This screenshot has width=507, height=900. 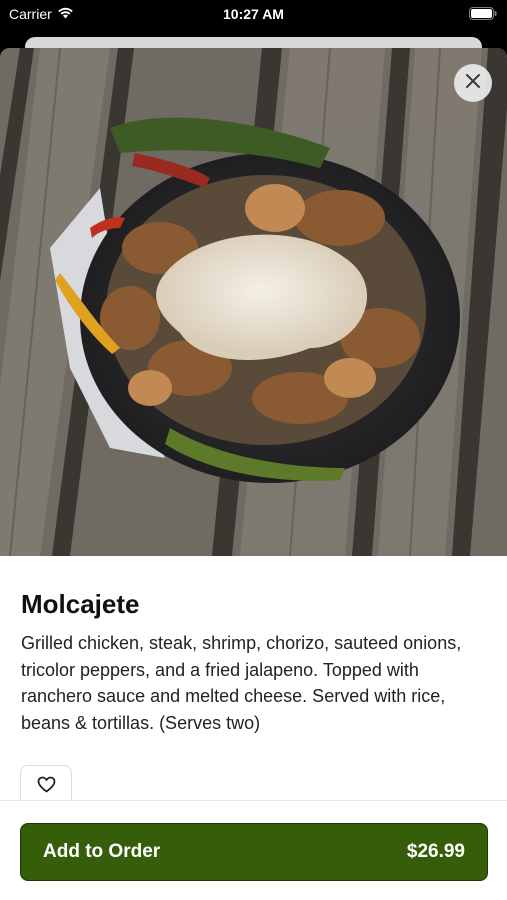 I want to click on close-button, so click(x=473, y=83).